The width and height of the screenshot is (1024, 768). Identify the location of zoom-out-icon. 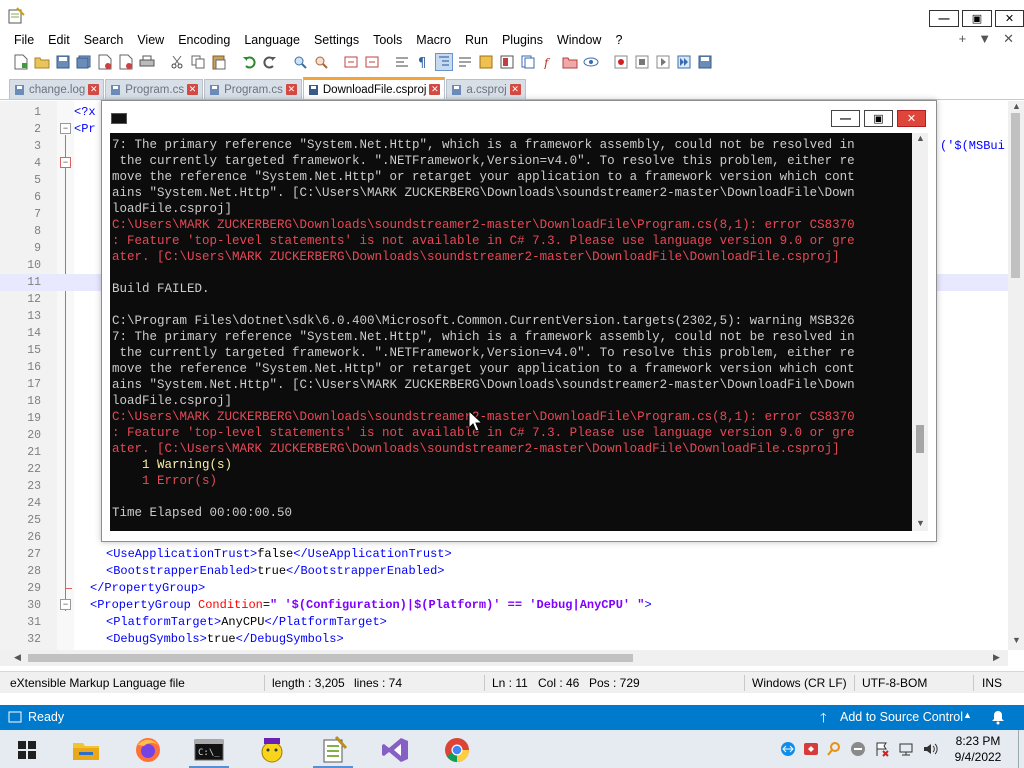
(372, 62).